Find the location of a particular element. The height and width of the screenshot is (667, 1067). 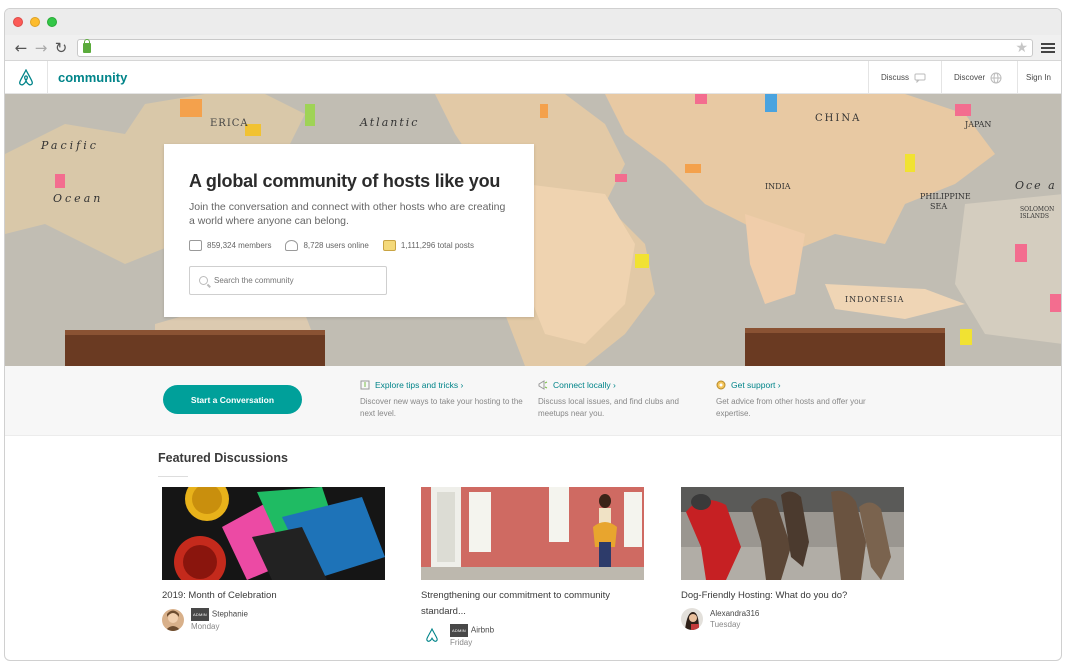

nav-discover-label: Discover is located at coordinates (970, 77).